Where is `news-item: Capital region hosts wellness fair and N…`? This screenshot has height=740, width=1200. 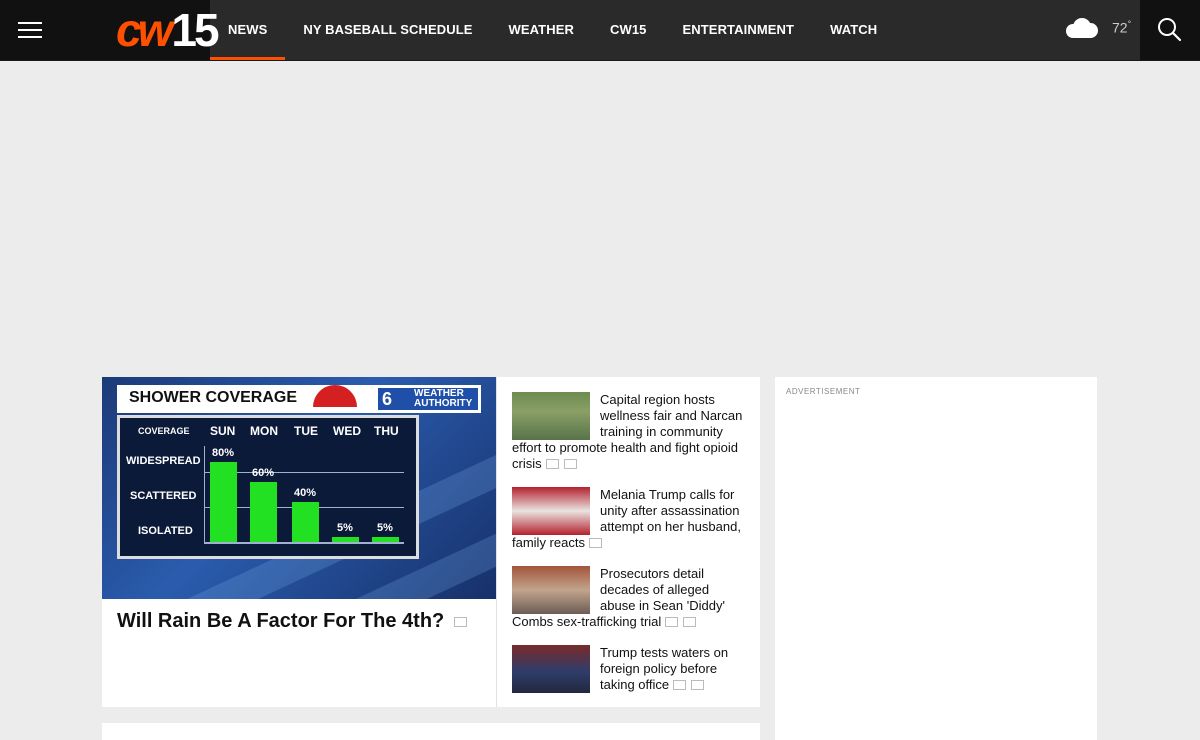
news-item: Capital region hosts wellness fair and N… is located at coordinates (630, 432).